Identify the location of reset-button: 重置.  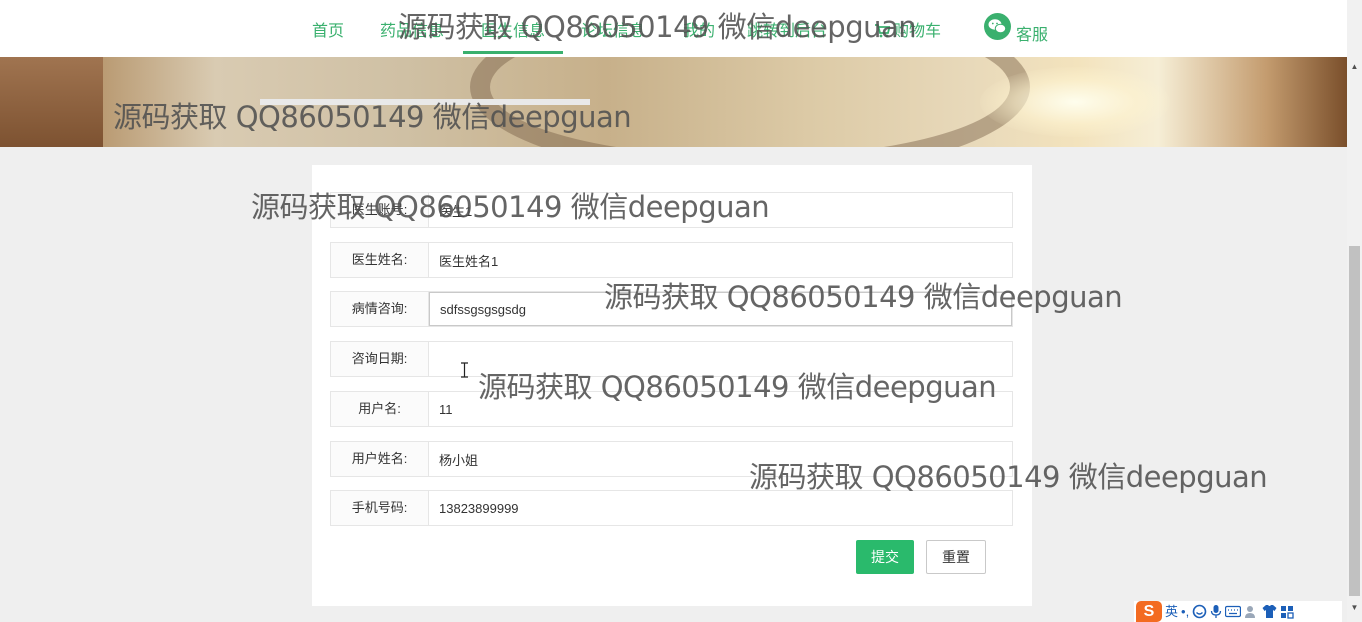
(956, 557).